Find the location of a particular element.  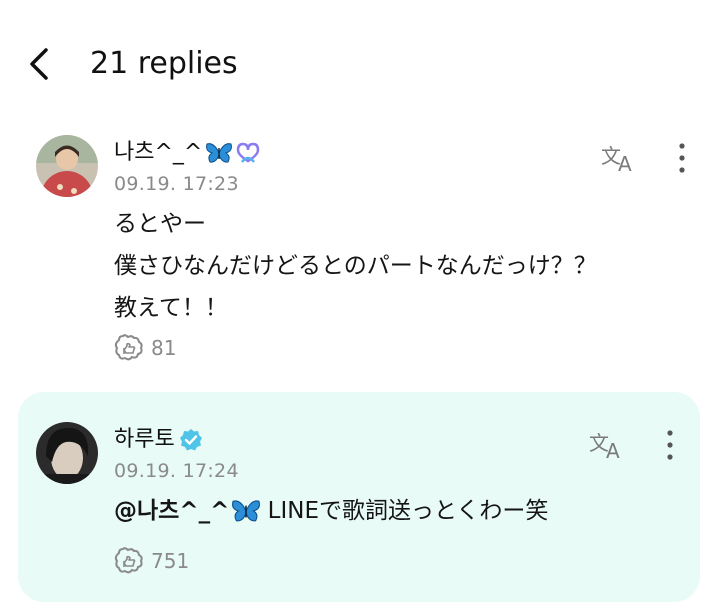

username: 하루토 is located at coordinates (158, 440).